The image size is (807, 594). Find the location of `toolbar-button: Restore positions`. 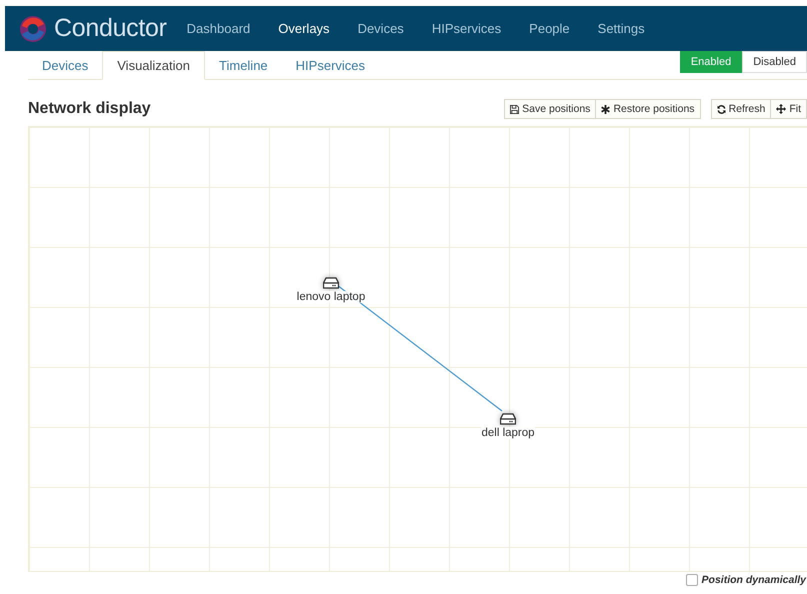

toolbar-button: Restore positions is located at coordinates (648, 109).